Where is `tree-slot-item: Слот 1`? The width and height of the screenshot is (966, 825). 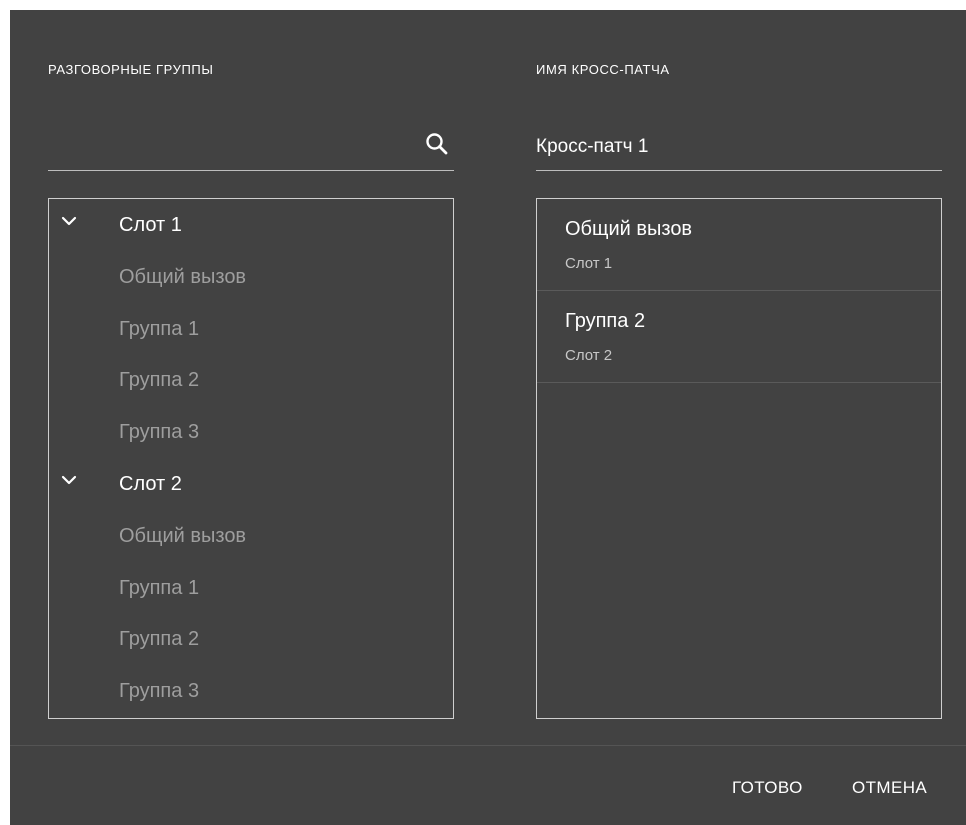 tree-slot-item: Слот 1 is located at coordinates (251, 225).